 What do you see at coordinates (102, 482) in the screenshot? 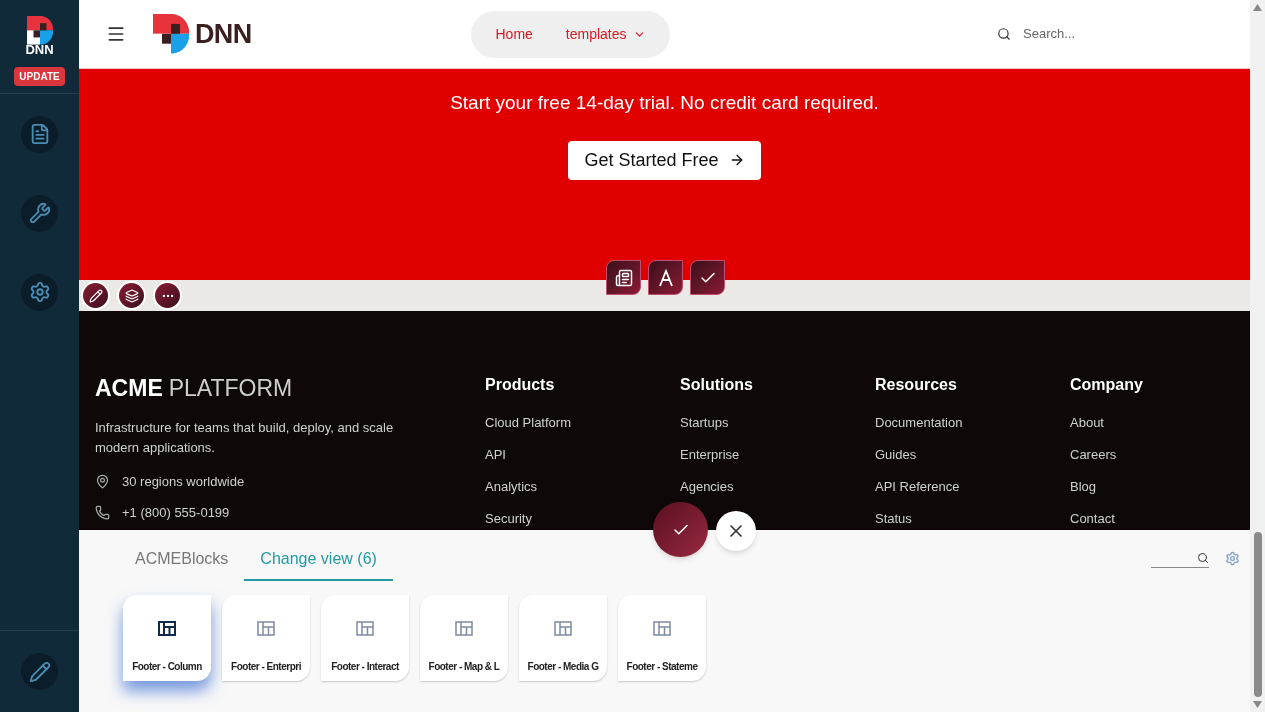
I see `location-pin-icon` at bounding box center [102, 482].